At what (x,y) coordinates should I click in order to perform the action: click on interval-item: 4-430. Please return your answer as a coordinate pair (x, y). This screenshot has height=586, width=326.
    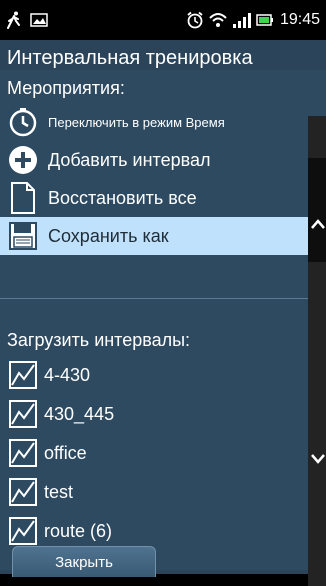
    Looking at the image, I should click on (154, 375).